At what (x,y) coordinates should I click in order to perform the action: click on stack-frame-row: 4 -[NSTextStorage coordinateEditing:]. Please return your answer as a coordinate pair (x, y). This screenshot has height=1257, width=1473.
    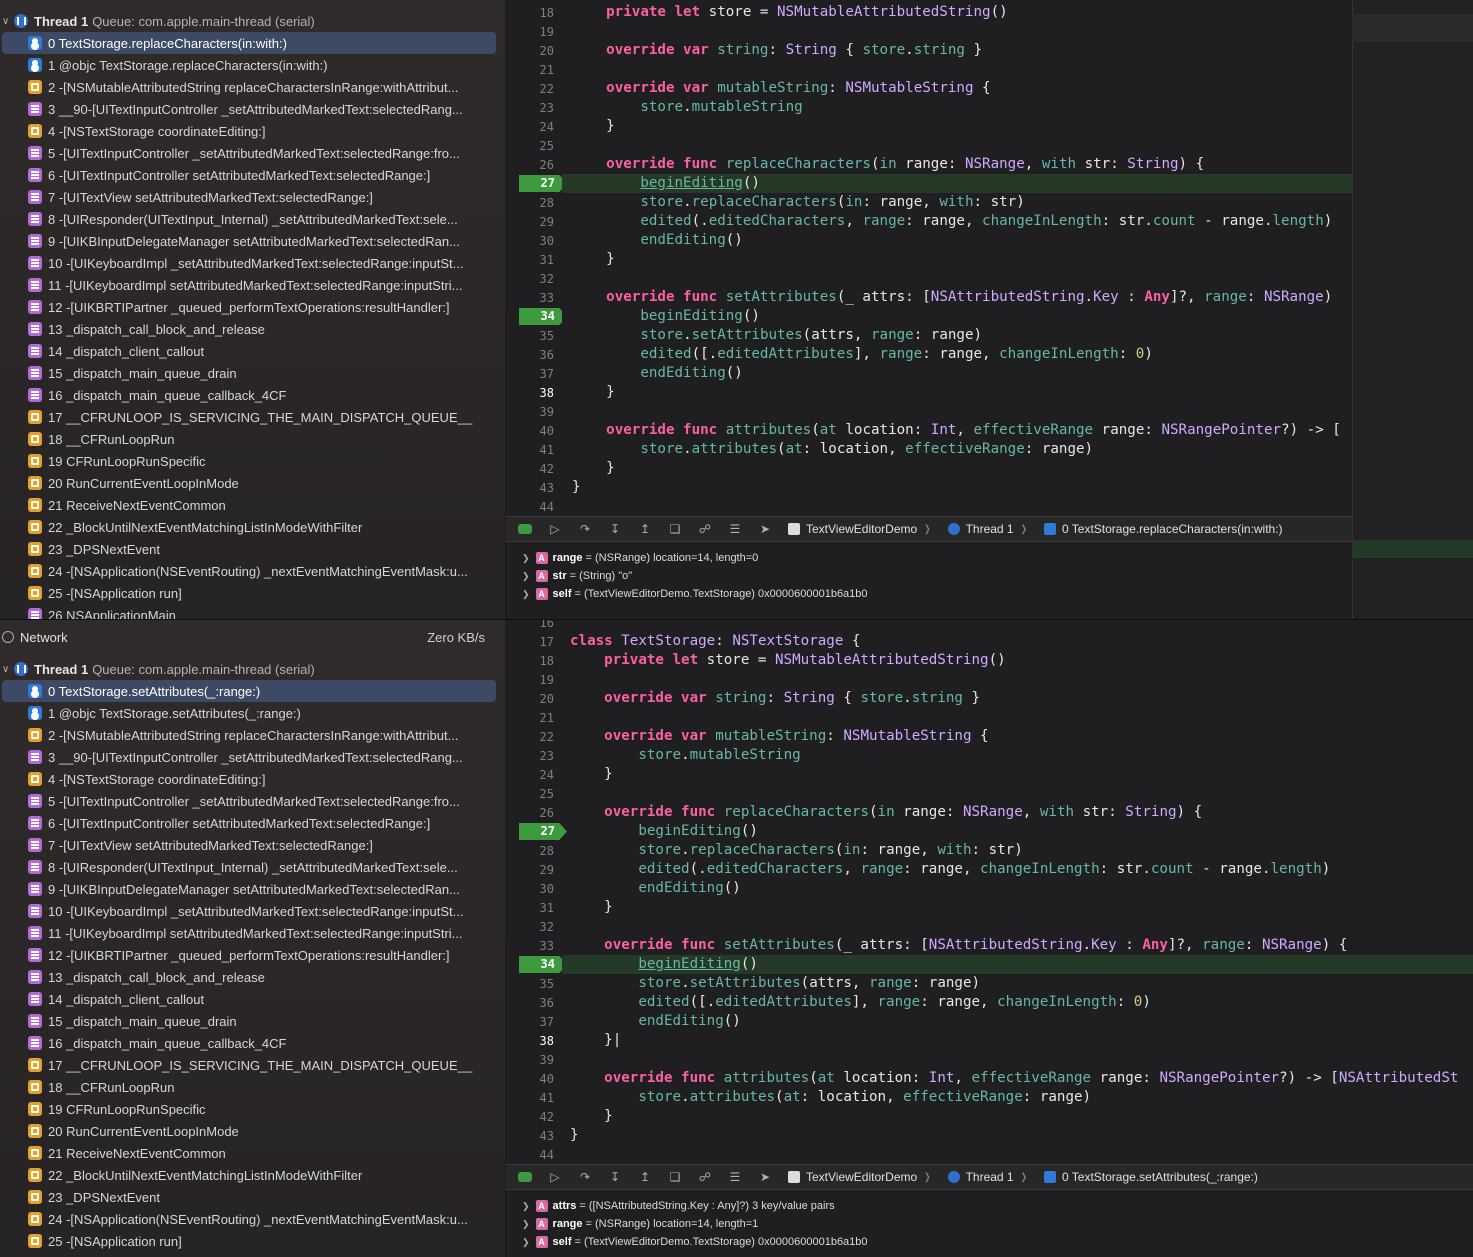
    Looking at the image, I should click on (252, 131).